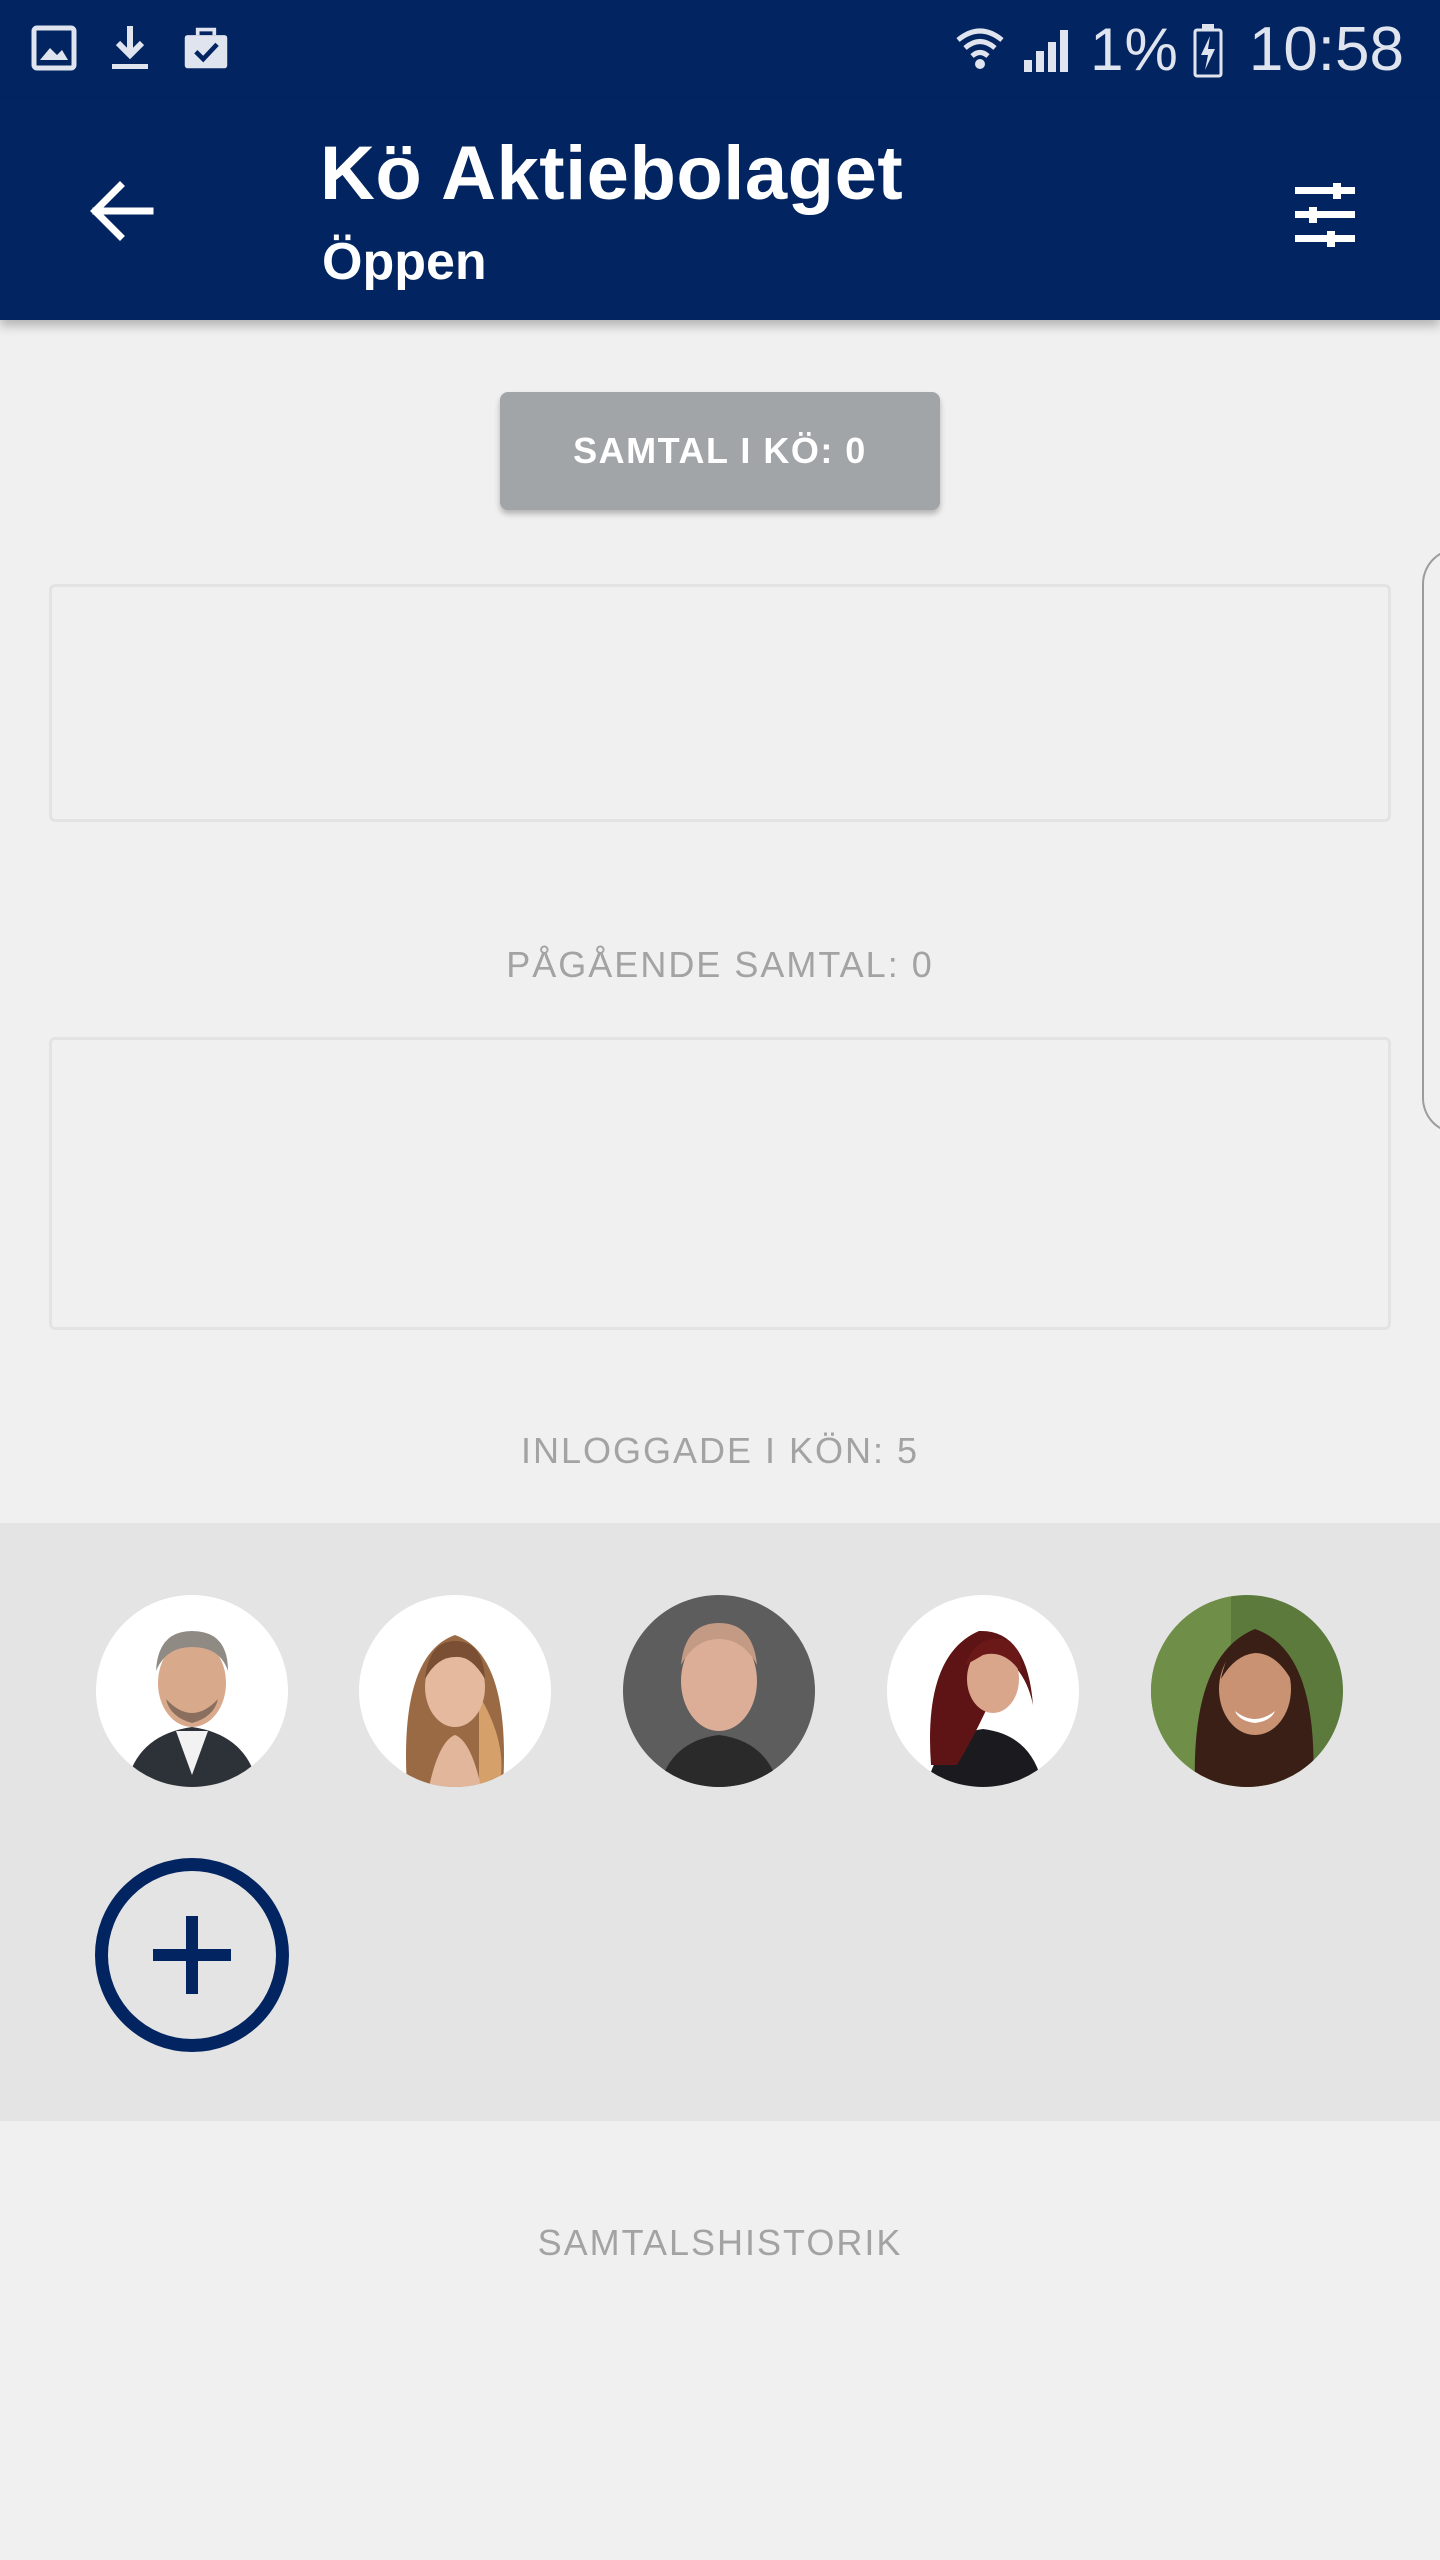 Image resolution: width=1440 pixels, height=2560 pixels. Describe the element at coordinates (1046, 50) in the screenshot. I see `signal-icon` at that location.